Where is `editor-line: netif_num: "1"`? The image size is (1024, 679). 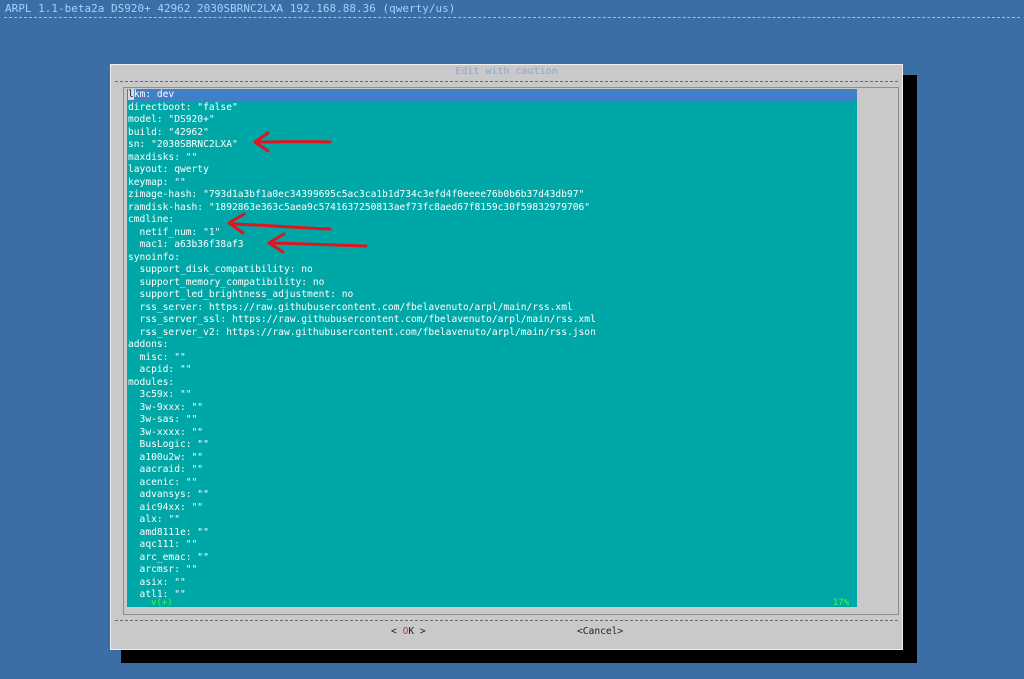 editor-line: netif_num: "1" is located at coordinates (492, 233).